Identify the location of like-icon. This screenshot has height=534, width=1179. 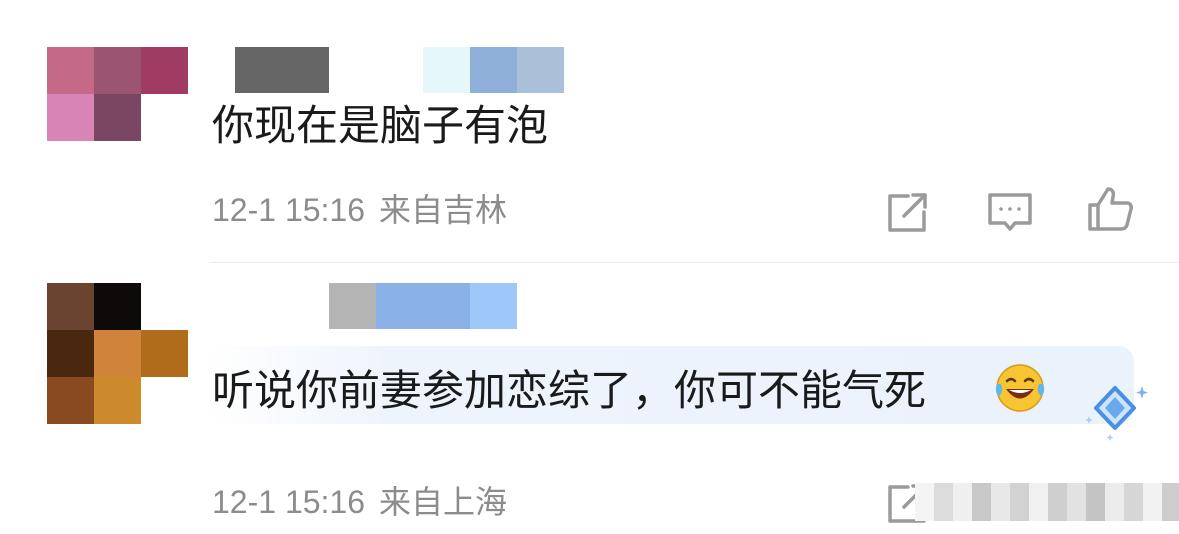
(1110, 209).